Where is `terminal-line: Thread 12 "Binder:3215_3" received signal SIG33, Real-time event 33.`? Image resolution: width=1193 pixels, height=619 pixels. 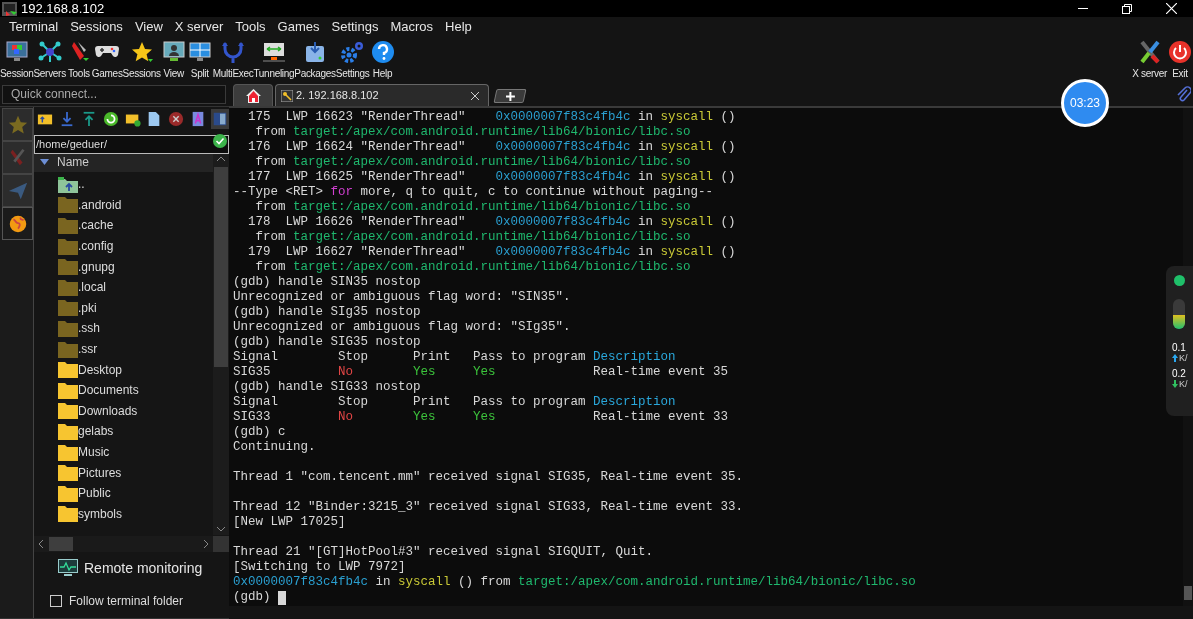 terminal-line: Thread 12 "Binder:3215_3" received signal SIG33, Real-time event 33. is located at coordinates (488, 507).